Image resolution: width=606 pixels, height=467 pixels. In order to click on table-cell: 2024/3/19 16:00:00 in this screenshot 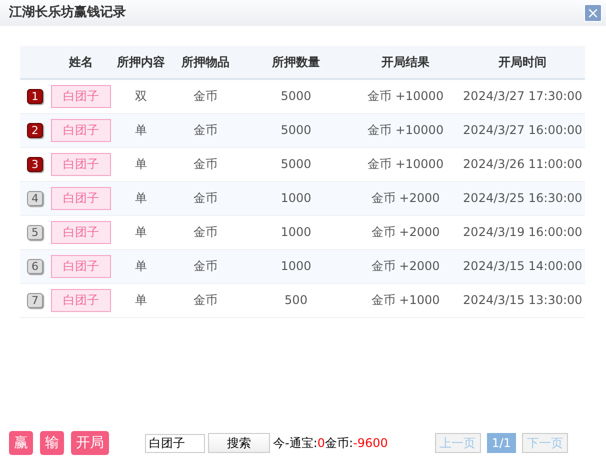, I will do `click(522, 232)`.